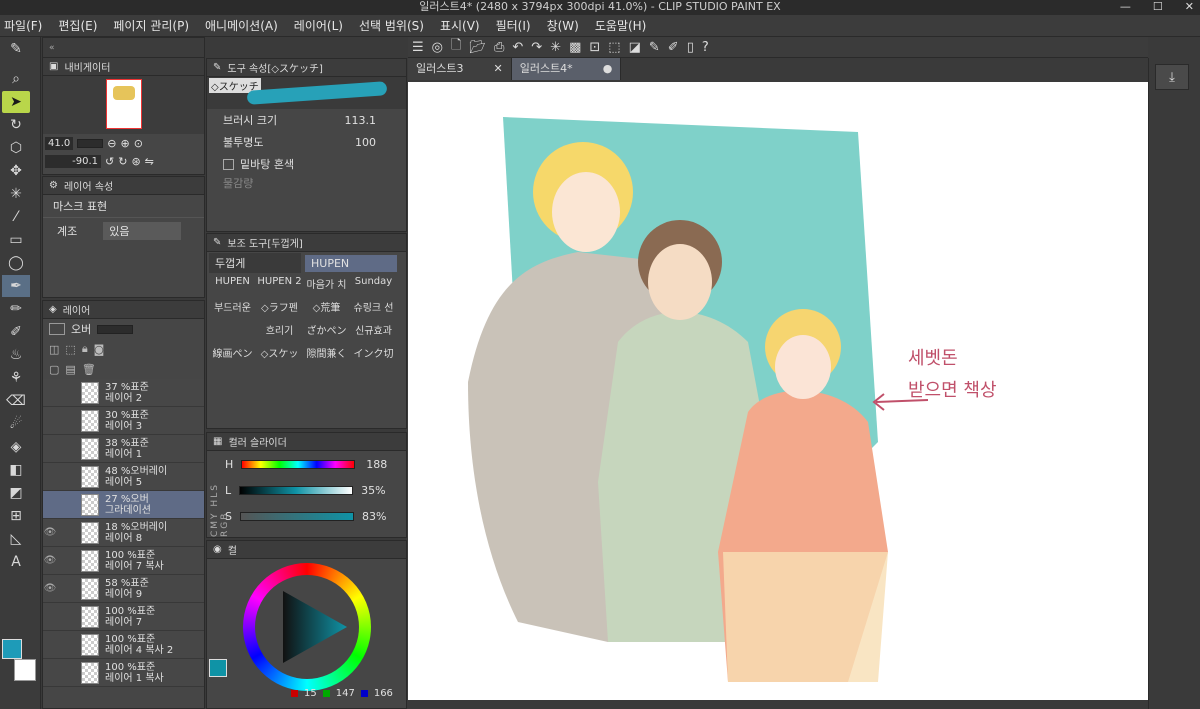 The width and height of the screenshot is (1200, 709). What do you see at coordinates (477, 47) in the screenshot?
I see `open-file-icon: 📂︎` at bounding box center [477, 47].